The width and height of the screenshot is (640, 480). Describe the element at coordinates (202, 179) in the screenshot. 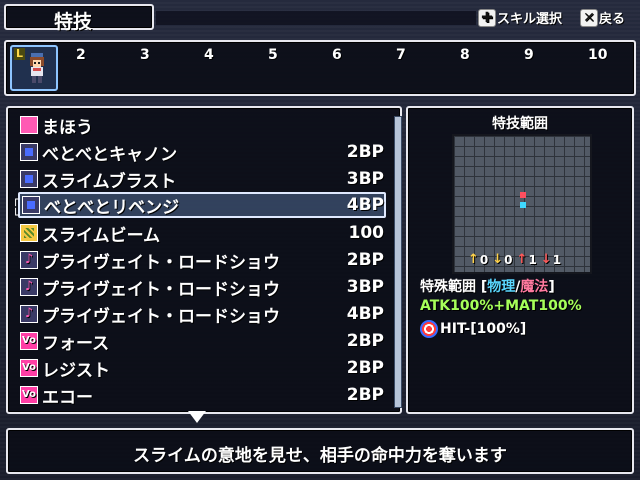

I see `skill-row: スライムブラスト 3BP` at that location.